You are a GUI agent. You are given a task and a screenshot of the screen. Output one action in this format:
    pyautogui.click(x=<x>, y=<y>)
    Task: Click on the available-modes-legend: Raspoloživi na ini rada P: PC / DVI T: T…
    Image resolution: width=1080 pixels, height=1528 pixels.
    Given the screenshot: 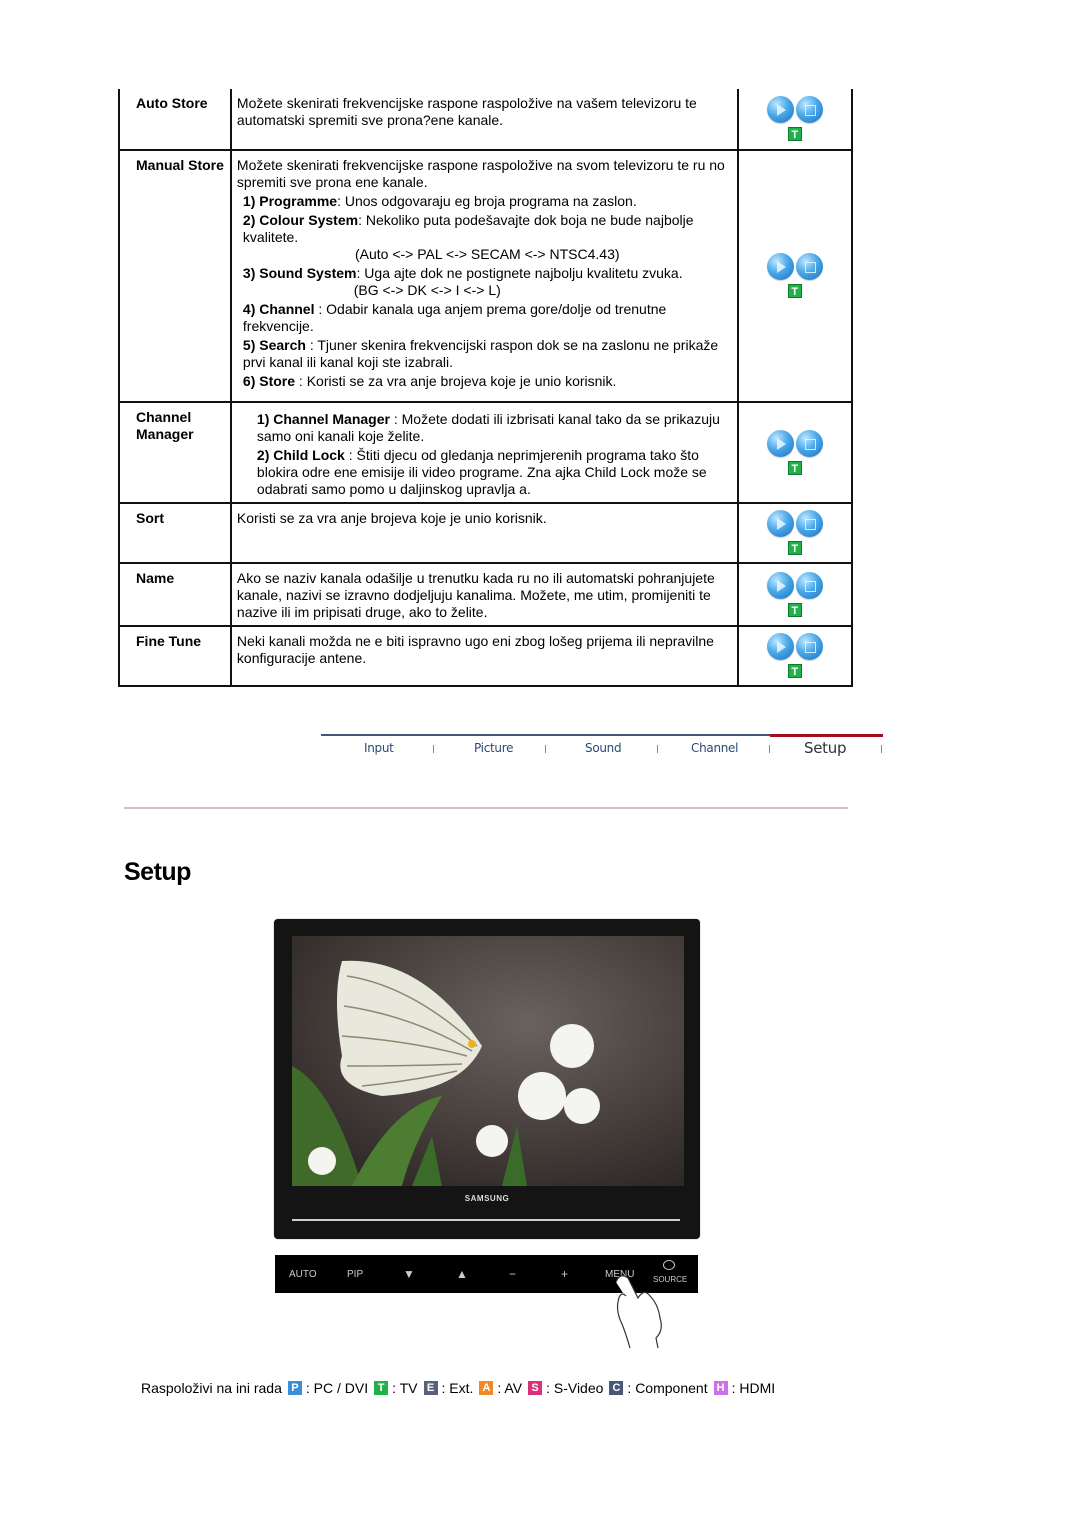 What is the action you would take?
    pyautogui.click(x=458, y=1388)
    